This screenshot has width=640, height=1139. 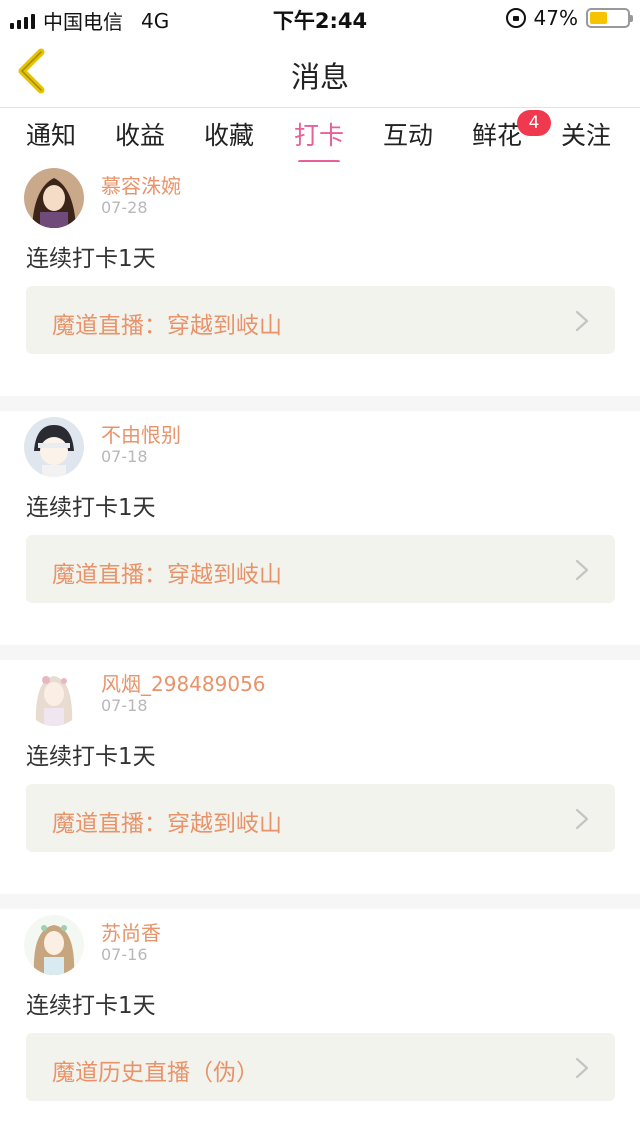 What do you see at coordinates (319, 77) in the screenshot?
I see `page-title: 消息` at bounding box center [319, 77].